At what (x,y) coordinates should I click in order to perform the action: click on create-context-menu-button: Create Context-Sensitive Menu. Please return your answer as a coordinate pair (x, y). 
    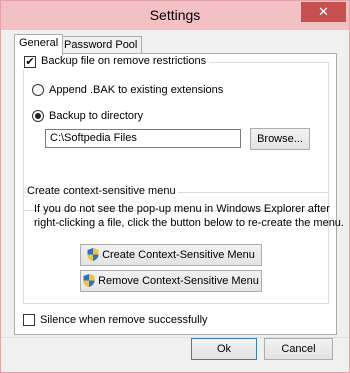
    Looking at the image, I should click on (171, 255).